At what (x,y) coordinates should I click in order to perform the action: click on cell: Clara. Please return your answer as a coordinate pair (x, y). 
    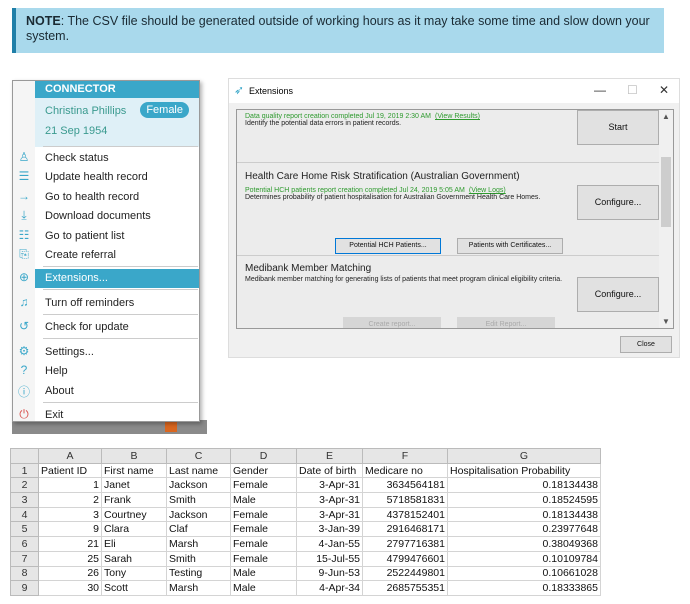
    Looking at the image, I should click on (134, 529).